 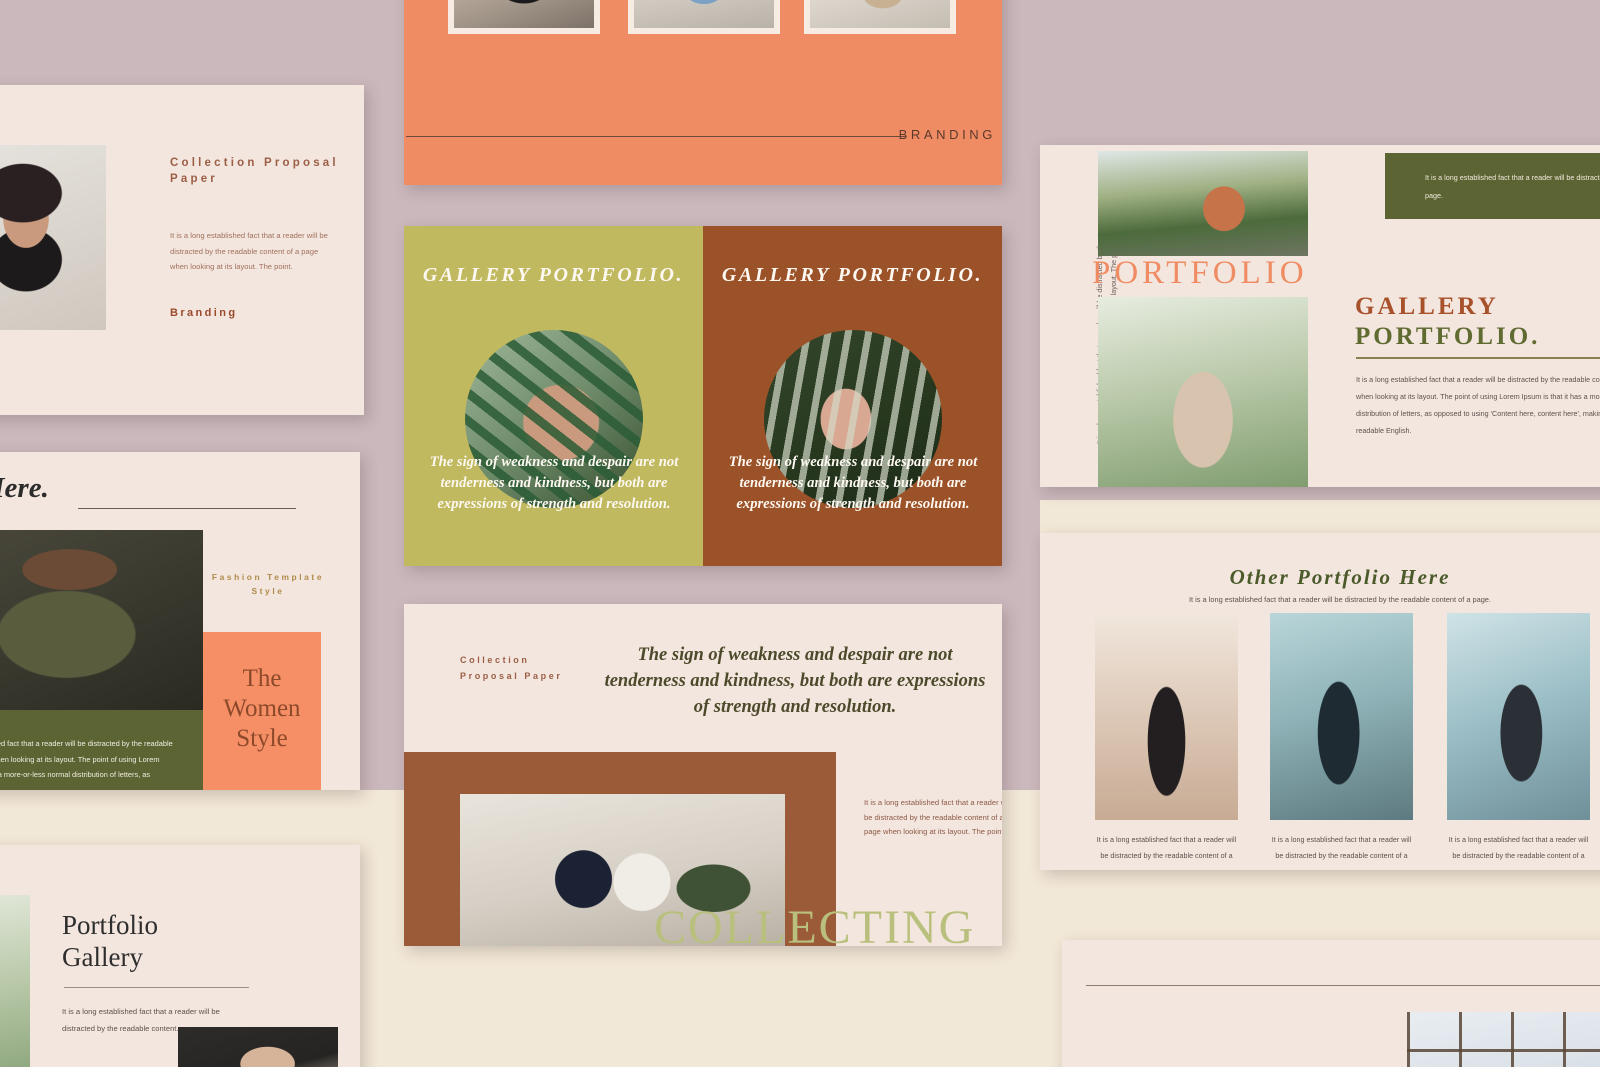 I want to click on slide-kicker: Fashion Template Style, so click(x=268, y=584).